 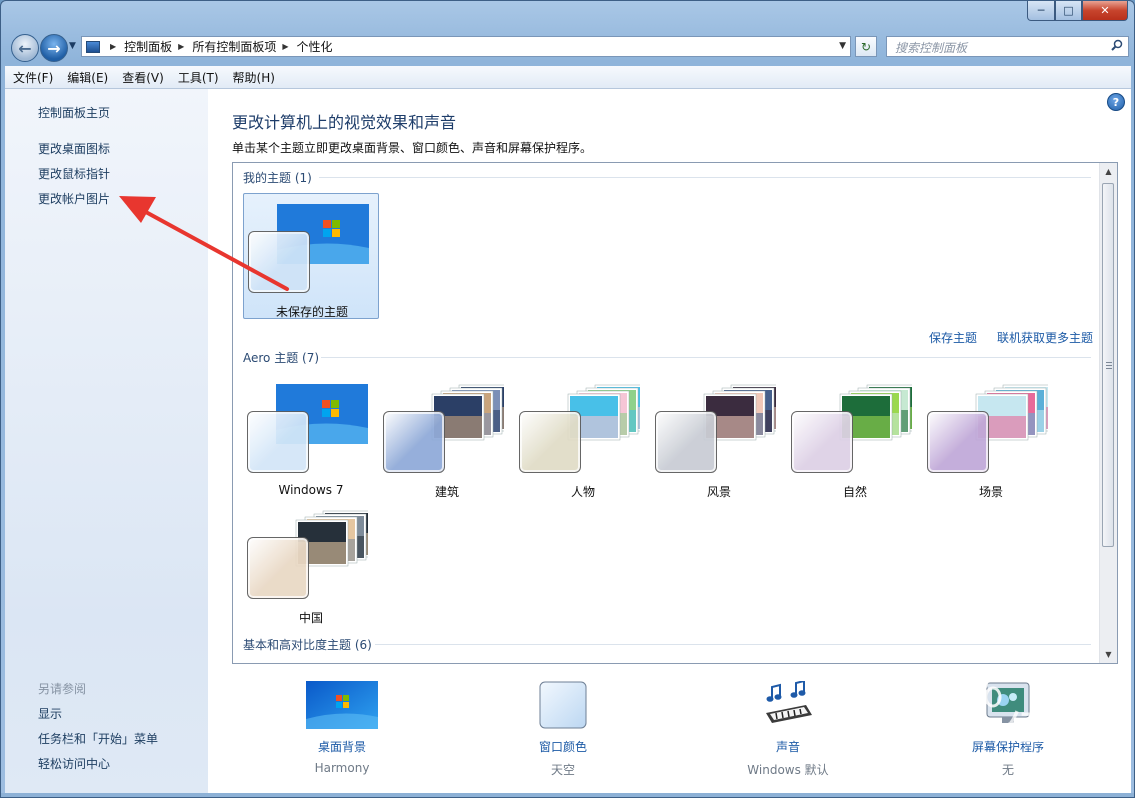 I want to click on desktop-background-value: Harmony, so click(x=342, y=768).